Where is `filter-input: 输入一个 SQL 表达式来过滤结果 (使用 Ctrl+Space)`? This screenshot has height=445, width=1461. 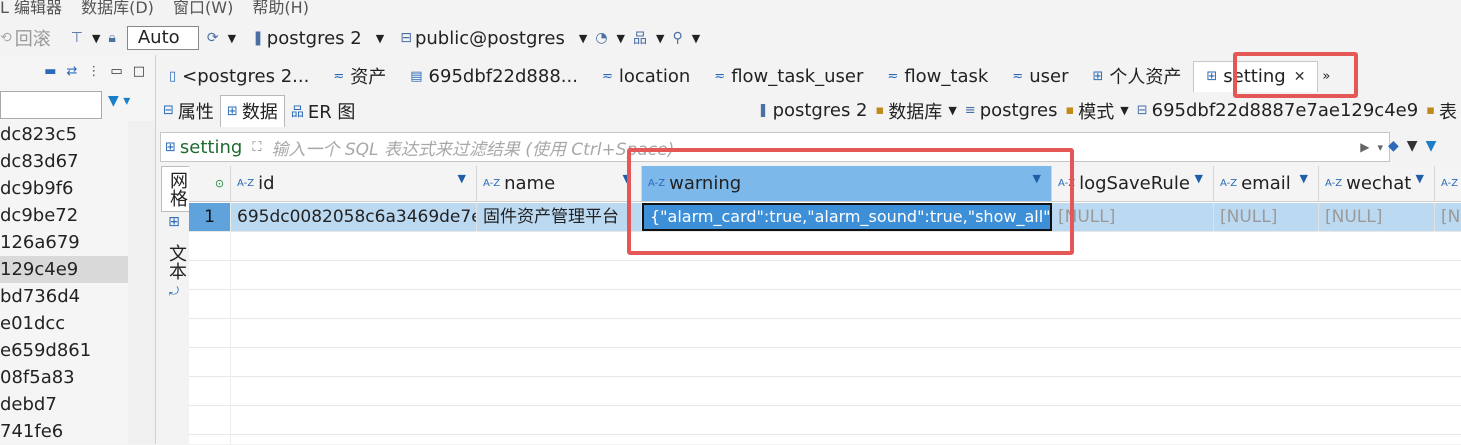
filter-input: 输入一个 SQL 表达式来过滤结果 (使用 Ctrl+Space) is located at coordinates (472, 147).